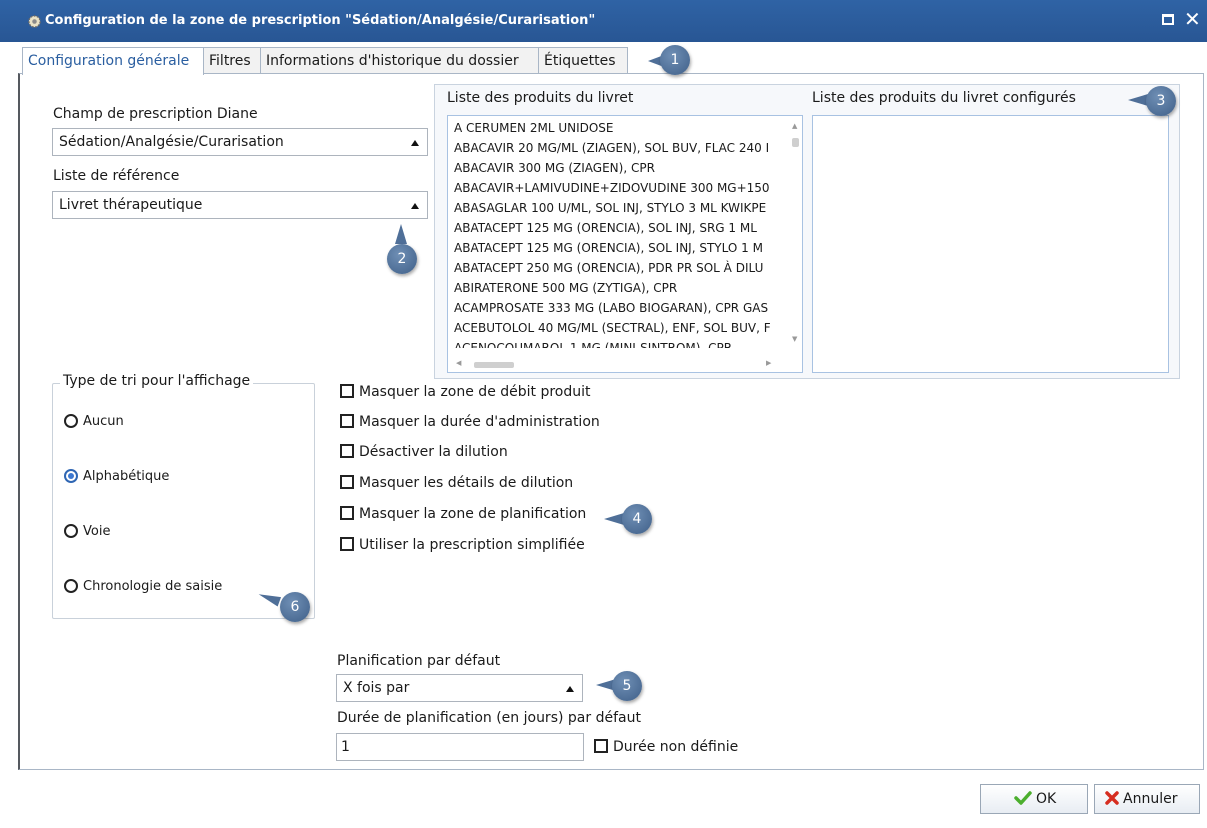 This screenshot has width=1207, height=828. What do you see at coordinates (593, 343) in the screenshot?
I see `list-item: ACENOCOUMAROL 1 MG (MINI-SINTROM), CPR` at bounding box center [593, 343].